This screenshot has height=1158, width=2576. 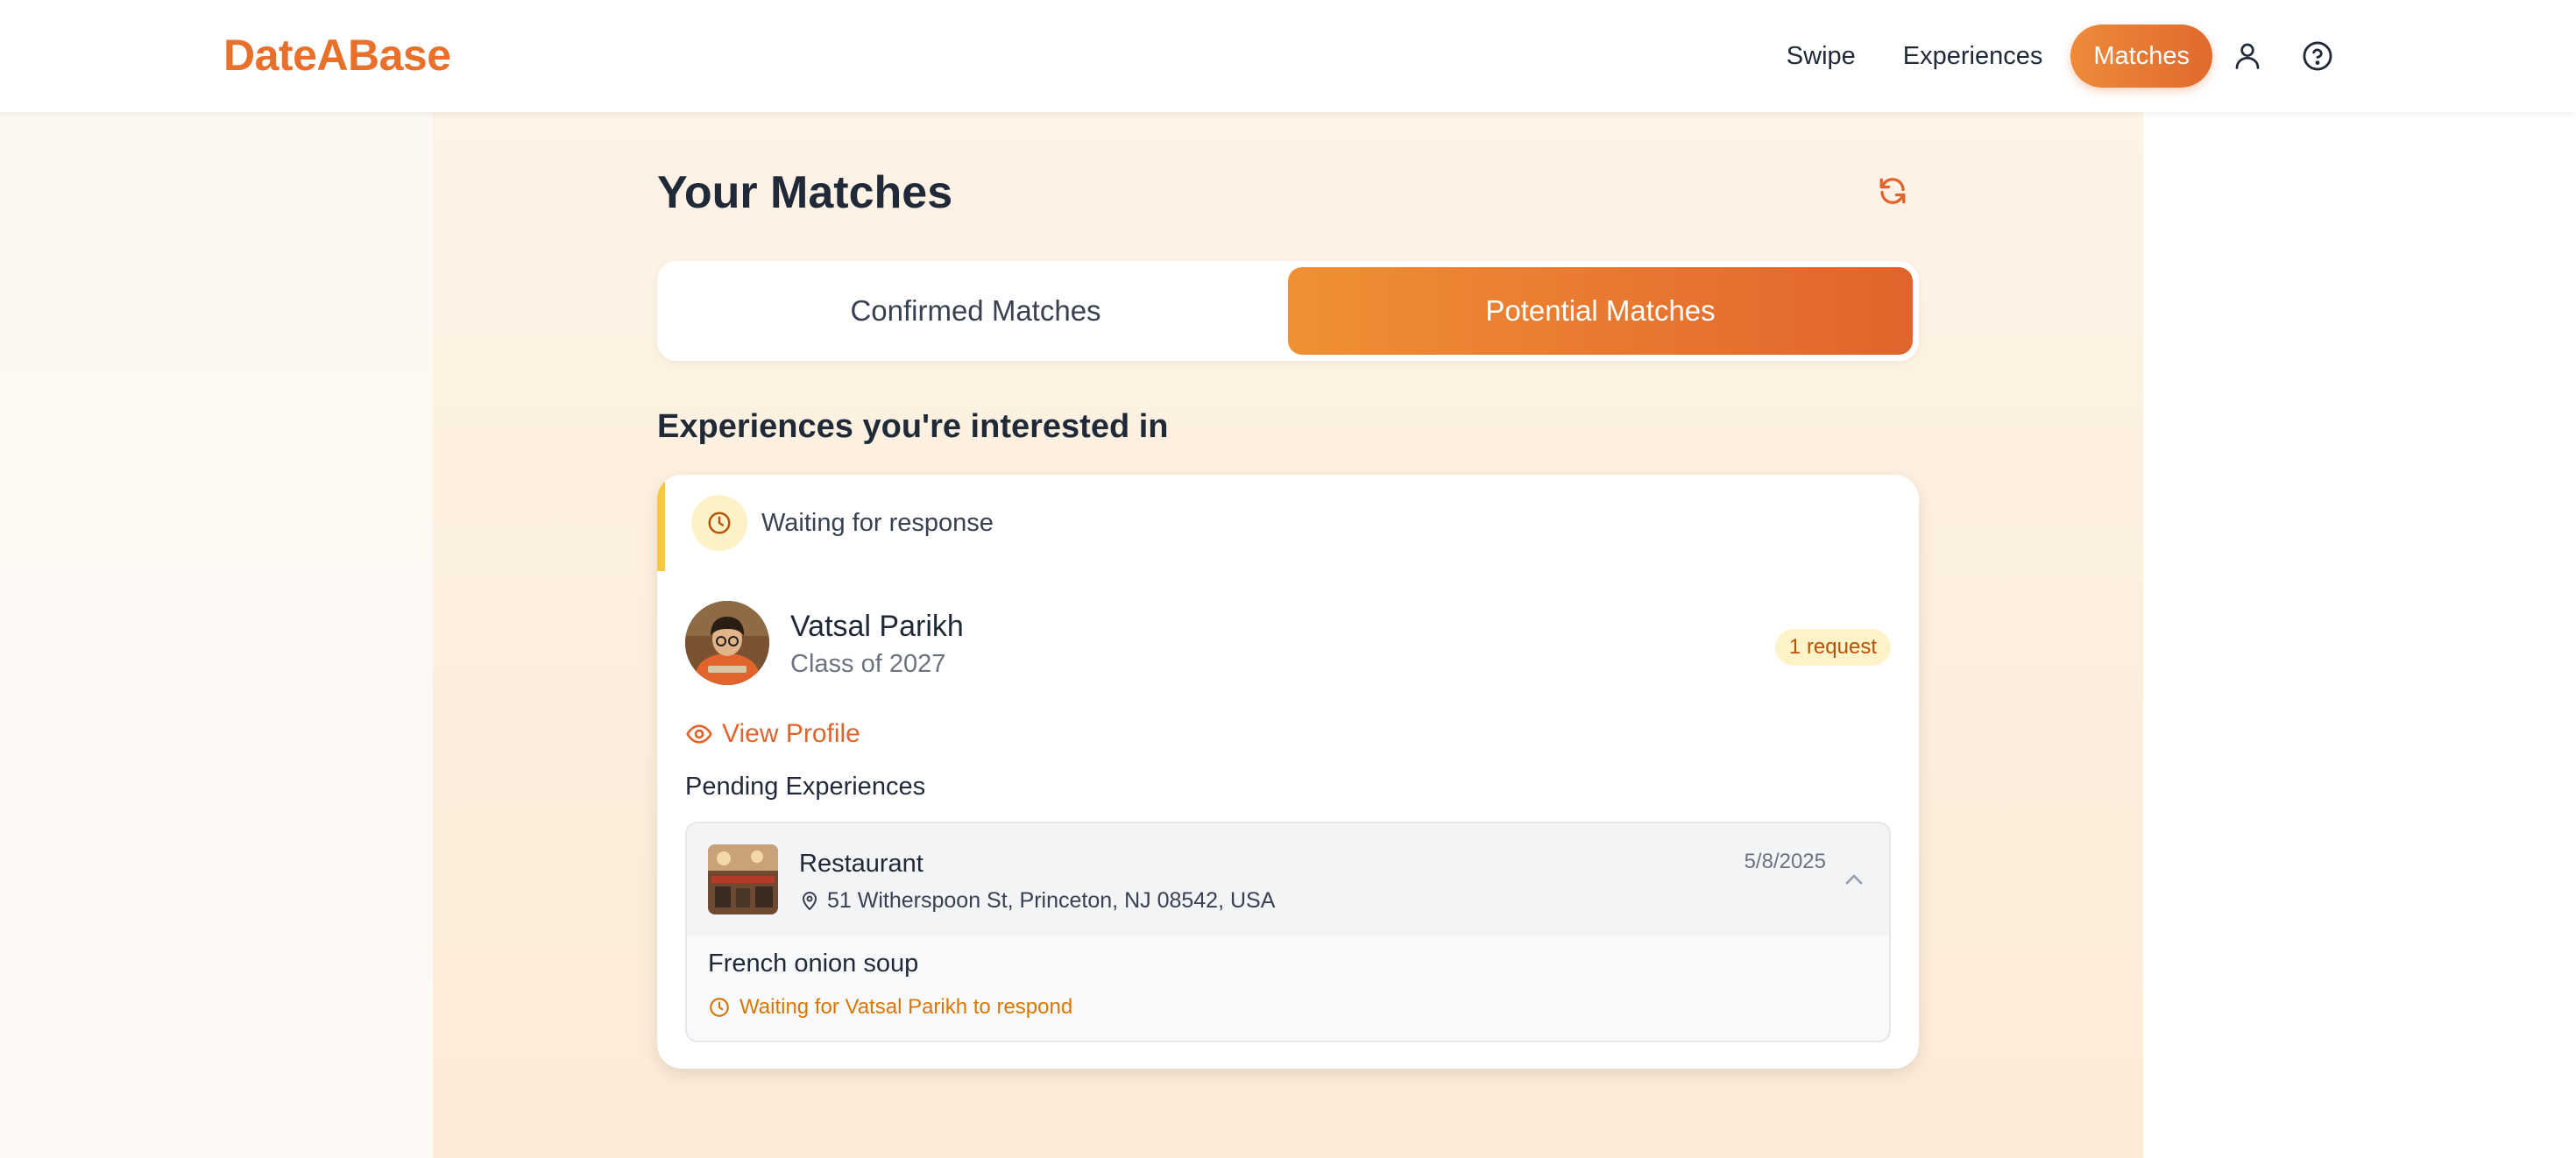 What do you see at coordinates (1973, 56) in the screenshot?
I see `nav-experiences: Experiences` at bounding box center [1973, 56].